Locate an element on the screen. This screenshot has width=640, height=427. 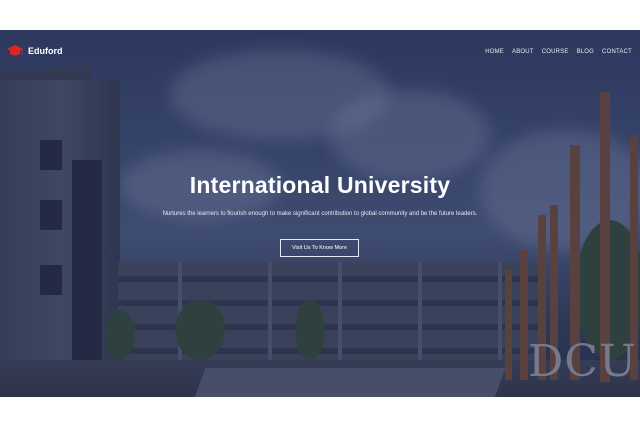
main-nav: HOME ABOUT COURSE BLOG CONTACT is located at coordinates (558, 52).